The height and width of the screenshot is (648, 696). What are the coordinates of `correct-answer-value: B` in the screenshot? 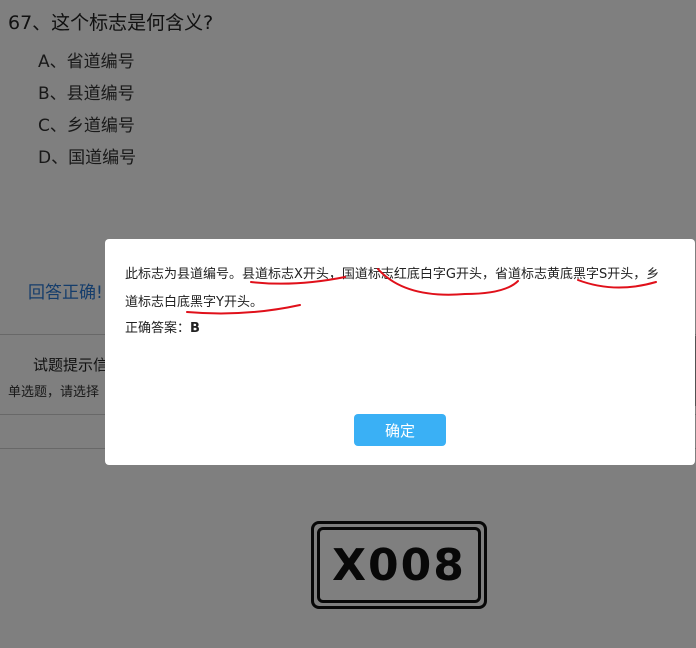 It's located at (195, 328).